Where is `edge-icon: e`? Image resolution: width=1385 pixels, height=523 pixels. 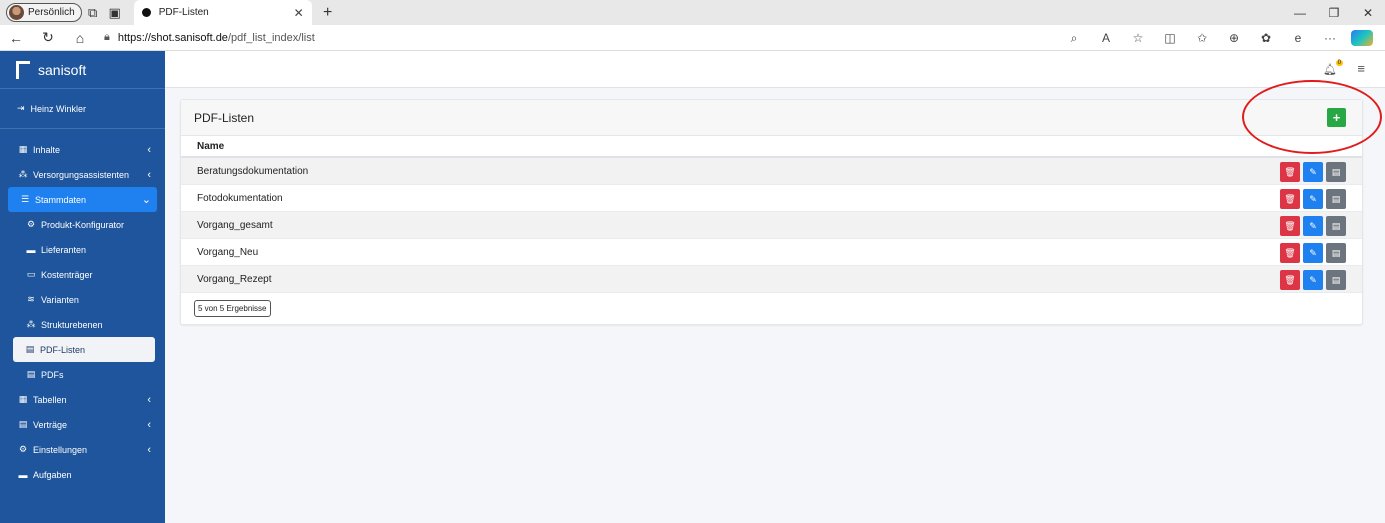
edge-icon: e is located at coordinates (1298, 38).